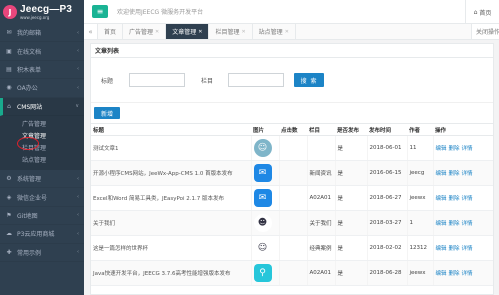 The image size is (499, 295). What do you see at coordinates (42, 160) in the screenshot?
I see `submenu-item: 站点管理` at bounding box center [42, 160].